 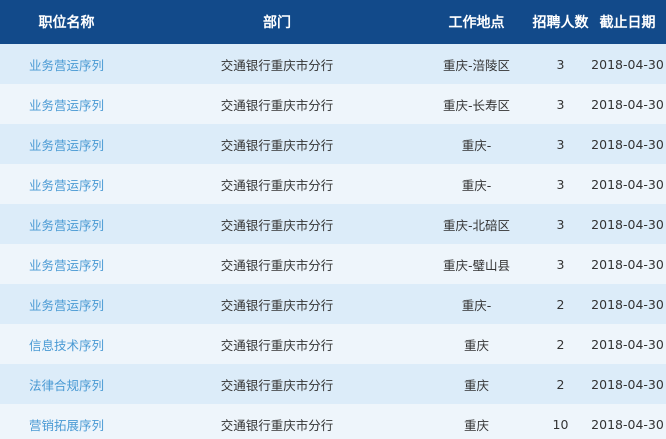 I want to click on location-cell: 重庆-涪陵区, so click(x=476, y=64).